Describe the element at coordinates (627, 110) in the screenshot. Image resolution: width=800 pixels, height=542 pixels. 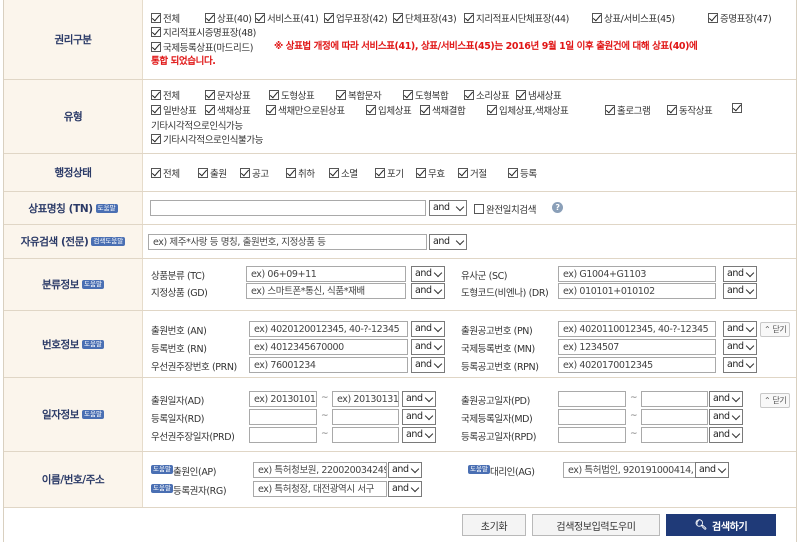
I see `type-checkbox-13: 홀로그램` at that location.